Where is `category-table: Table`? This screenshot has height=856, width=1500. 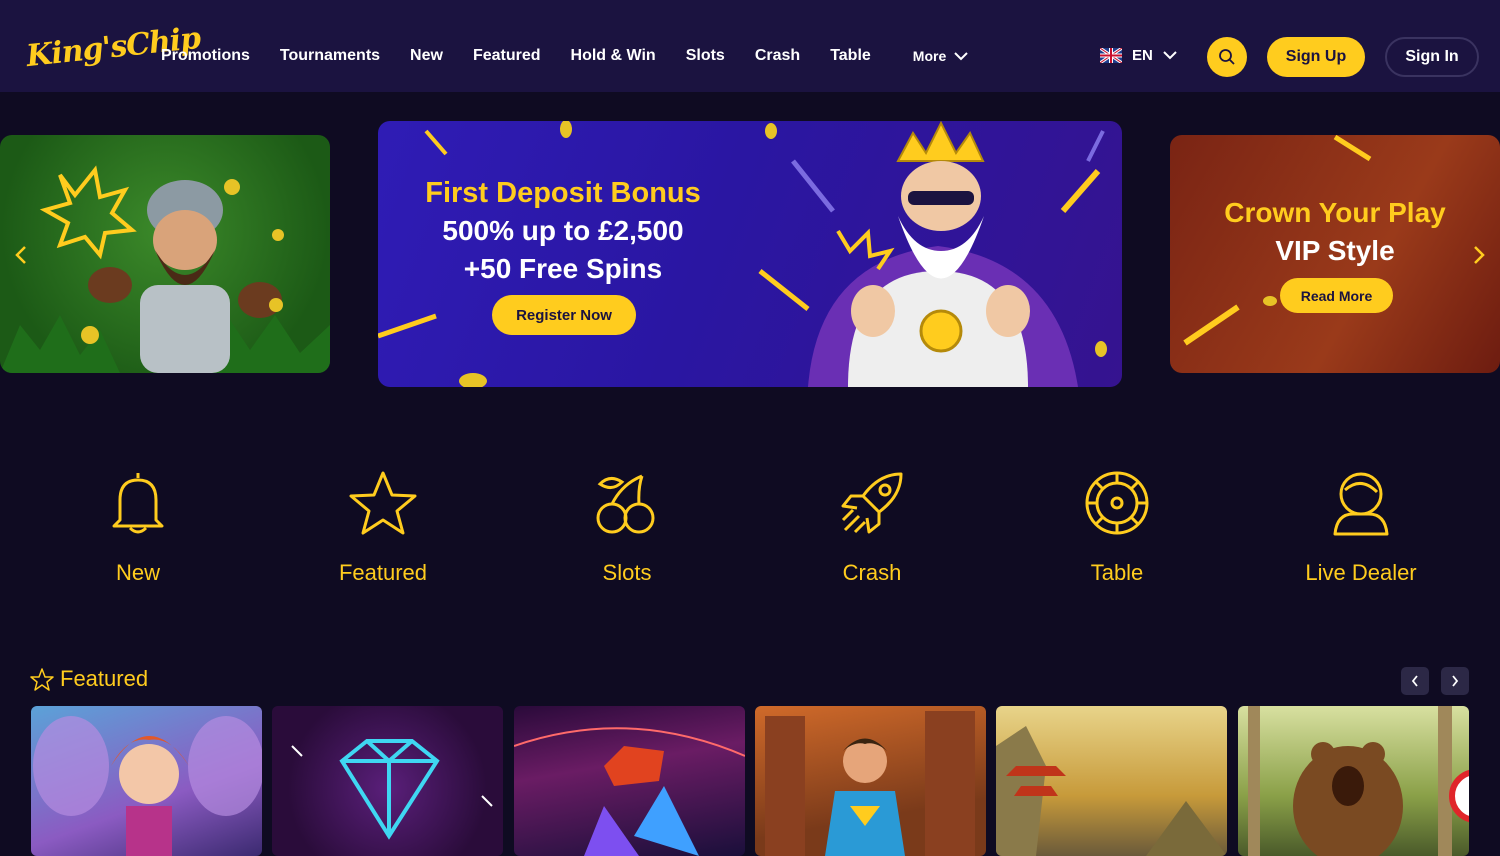
category-table: Table is located at coordinates (1117, 528).